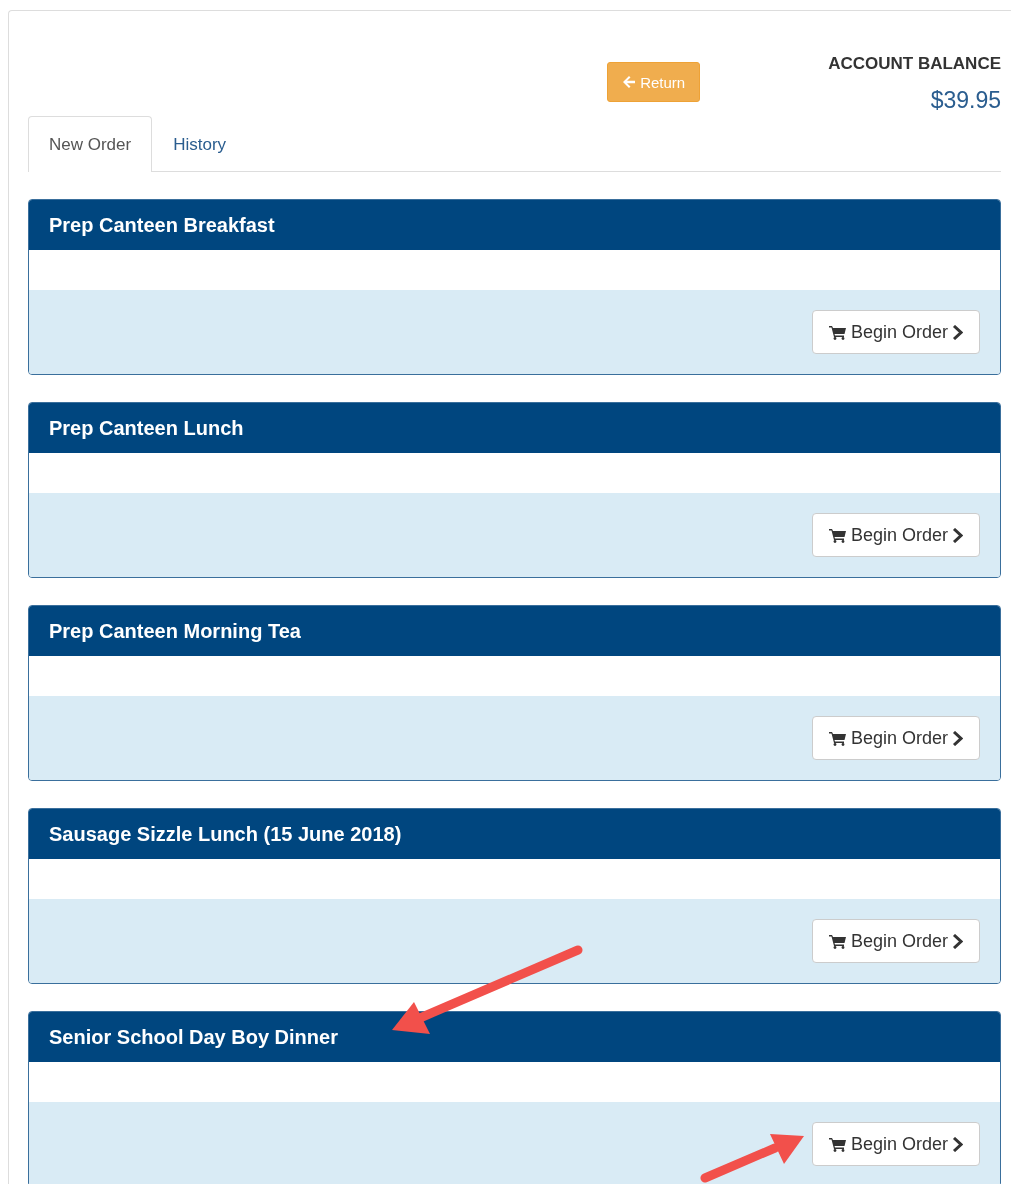 This screenshot has height=1184, width=1011. What do you see at coordinates (162, 225) in the screenshot?
I see `menu-title: Prep Canteen Breakfast` at bounding box center [162, 225].